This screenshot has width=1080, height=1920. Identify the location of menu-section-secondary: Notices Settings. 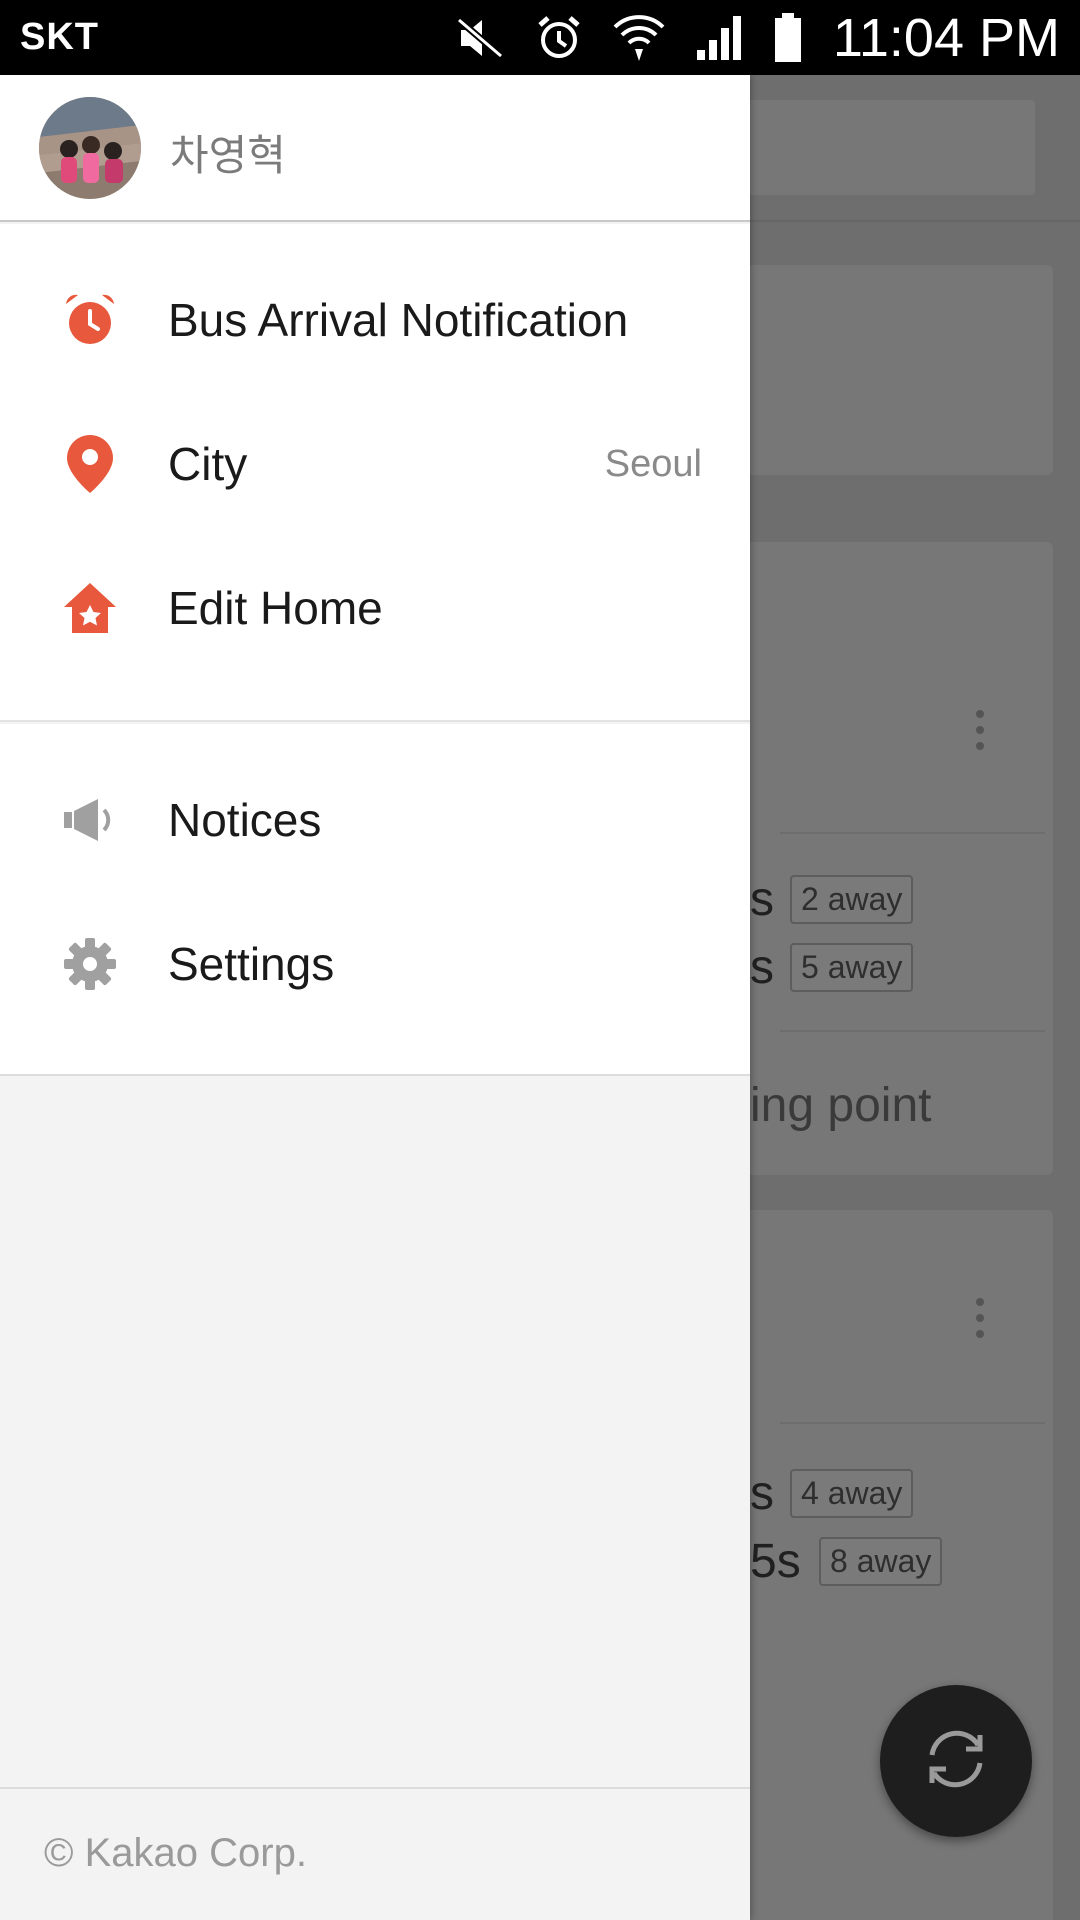
(375, 900).